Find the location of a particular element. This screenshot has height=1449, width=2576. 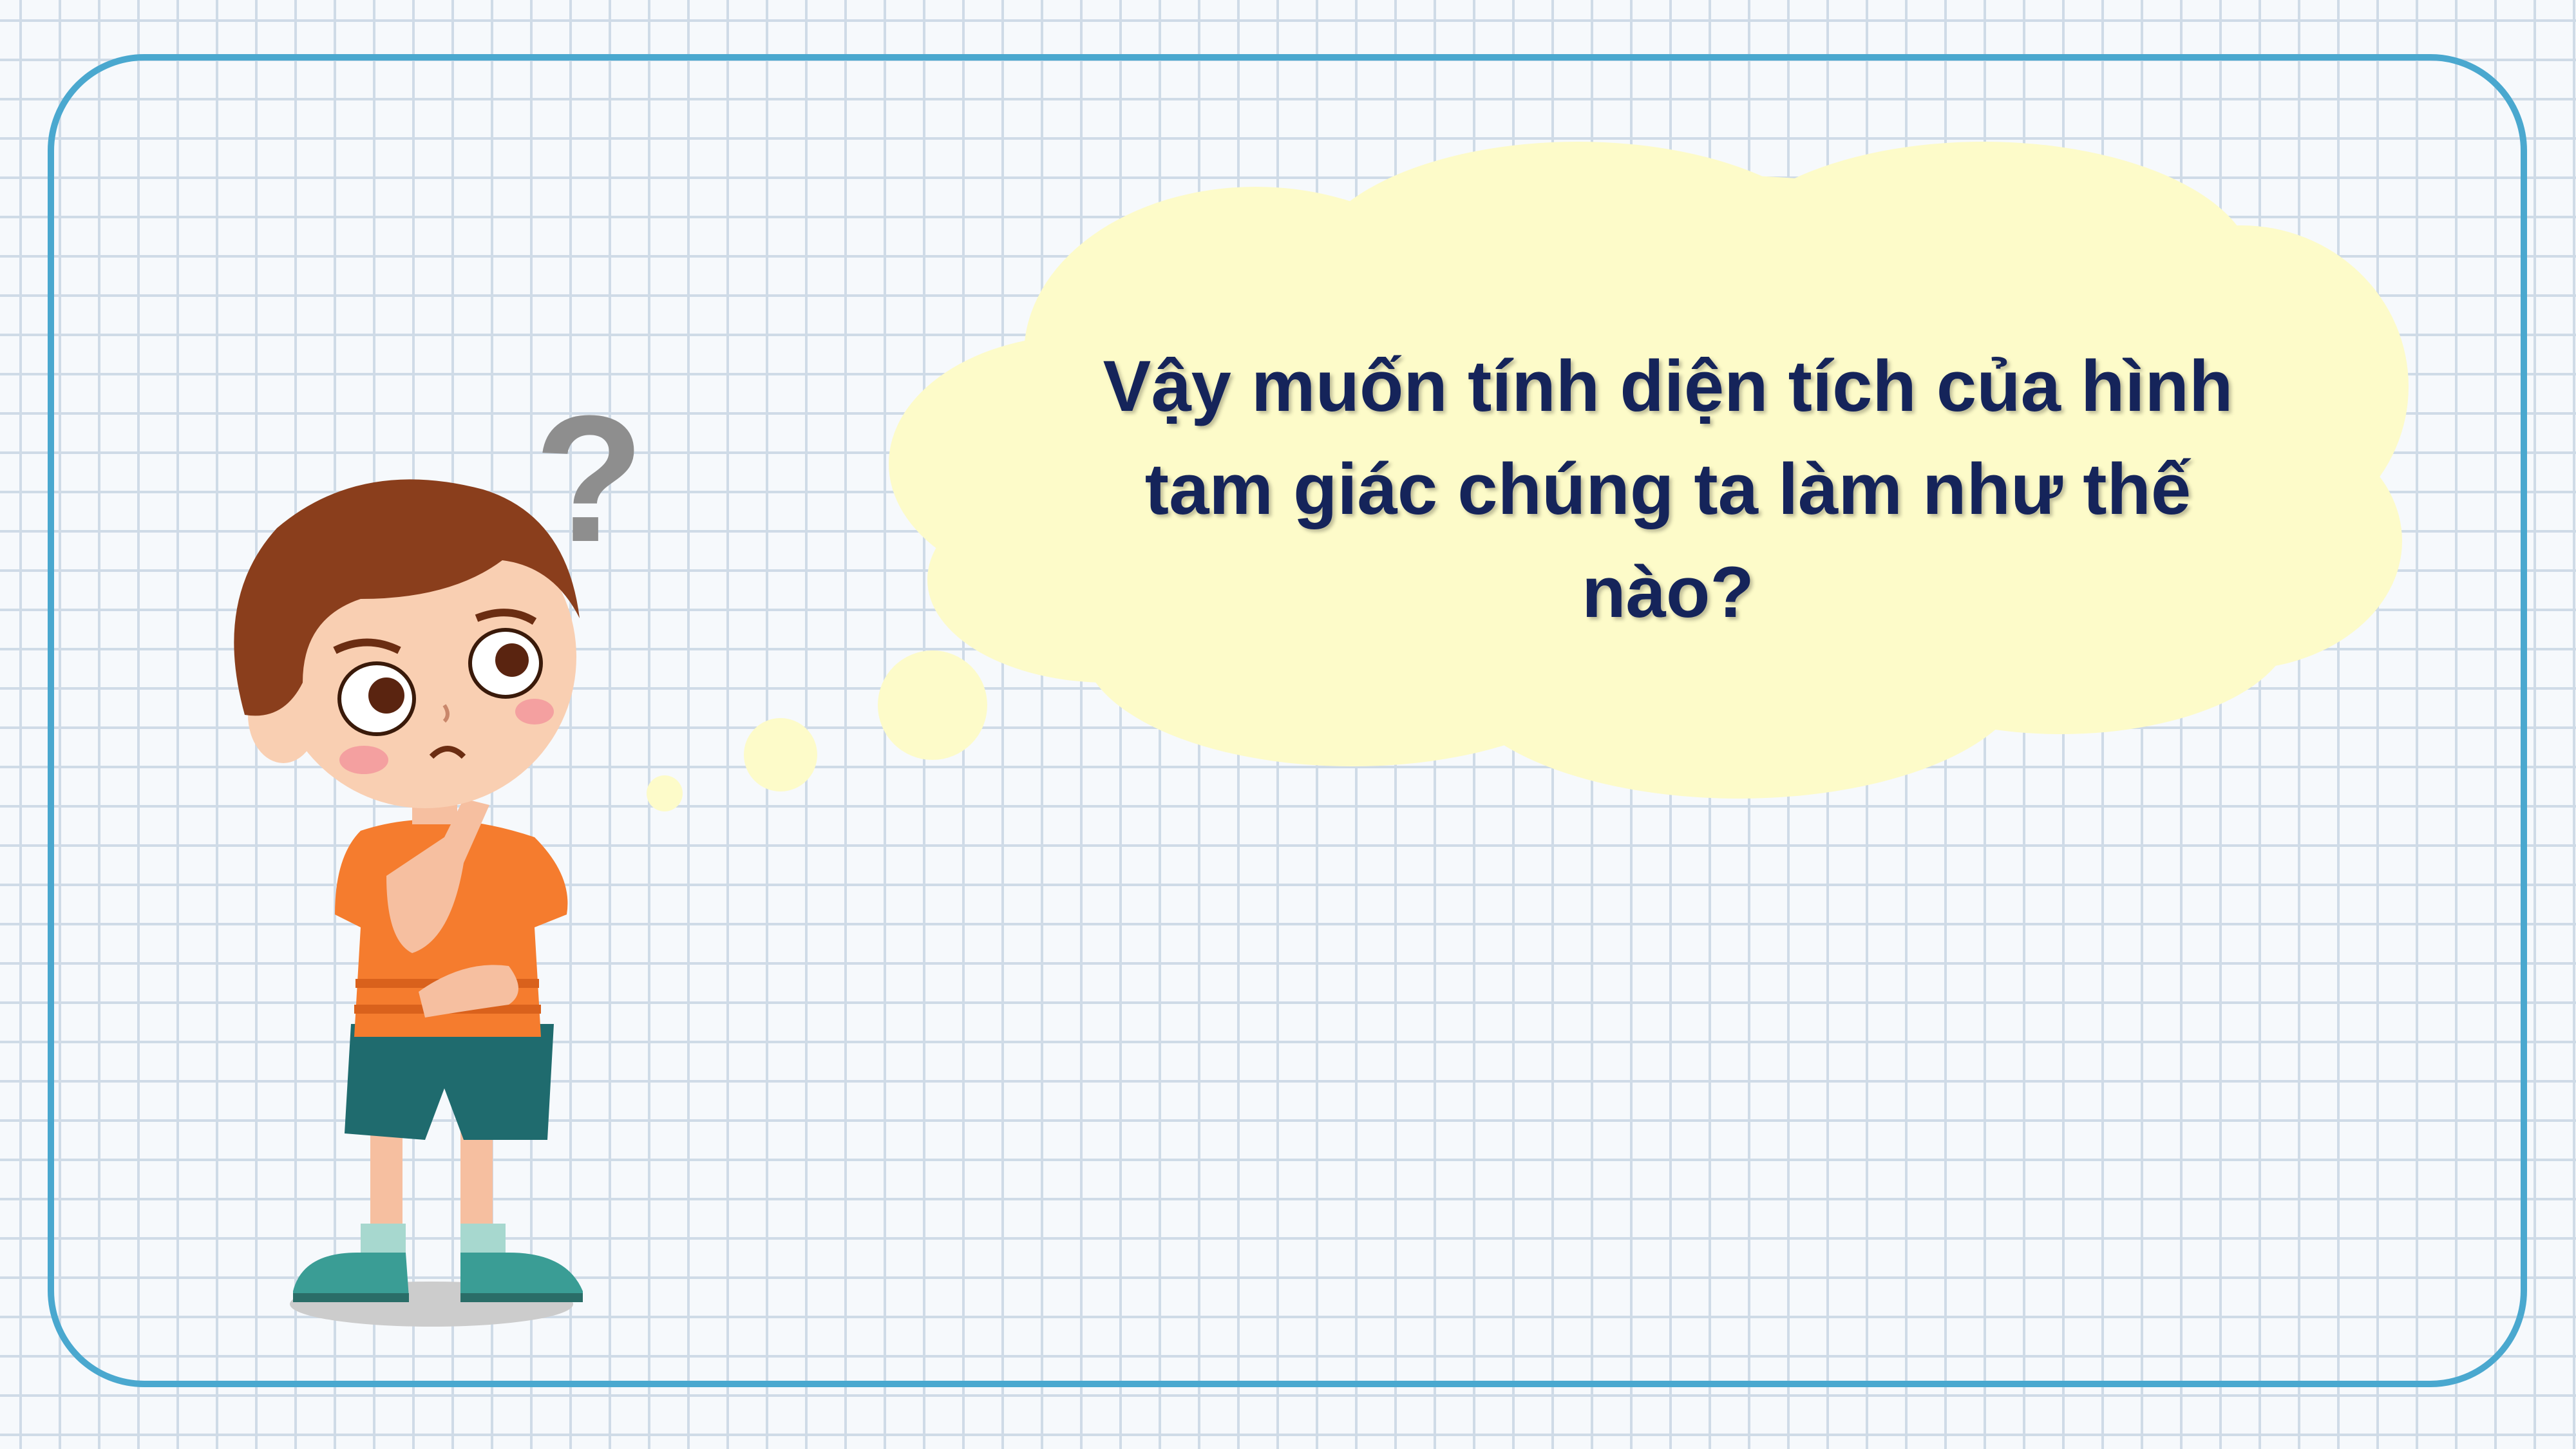

thought-dot-large is located at coordinates (933, 705).